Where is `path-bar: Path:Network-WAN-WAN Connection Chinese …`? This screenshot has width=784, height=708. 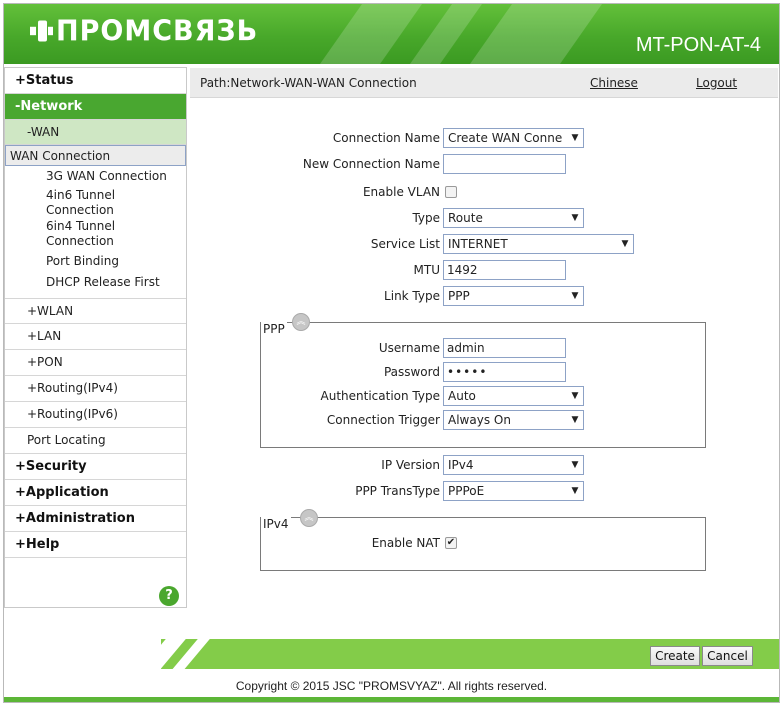 path-bar: Path:Network-WAN-WAN Connection Chinese … is located at coordinates (484, 83).